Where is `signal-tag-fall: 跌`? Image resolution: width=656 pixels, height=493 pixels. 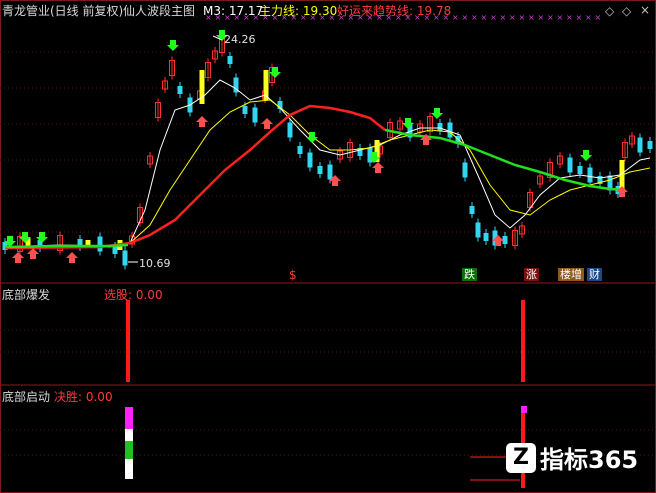 signal-tag-fall: 跌 is located at coordinates (469, 274).